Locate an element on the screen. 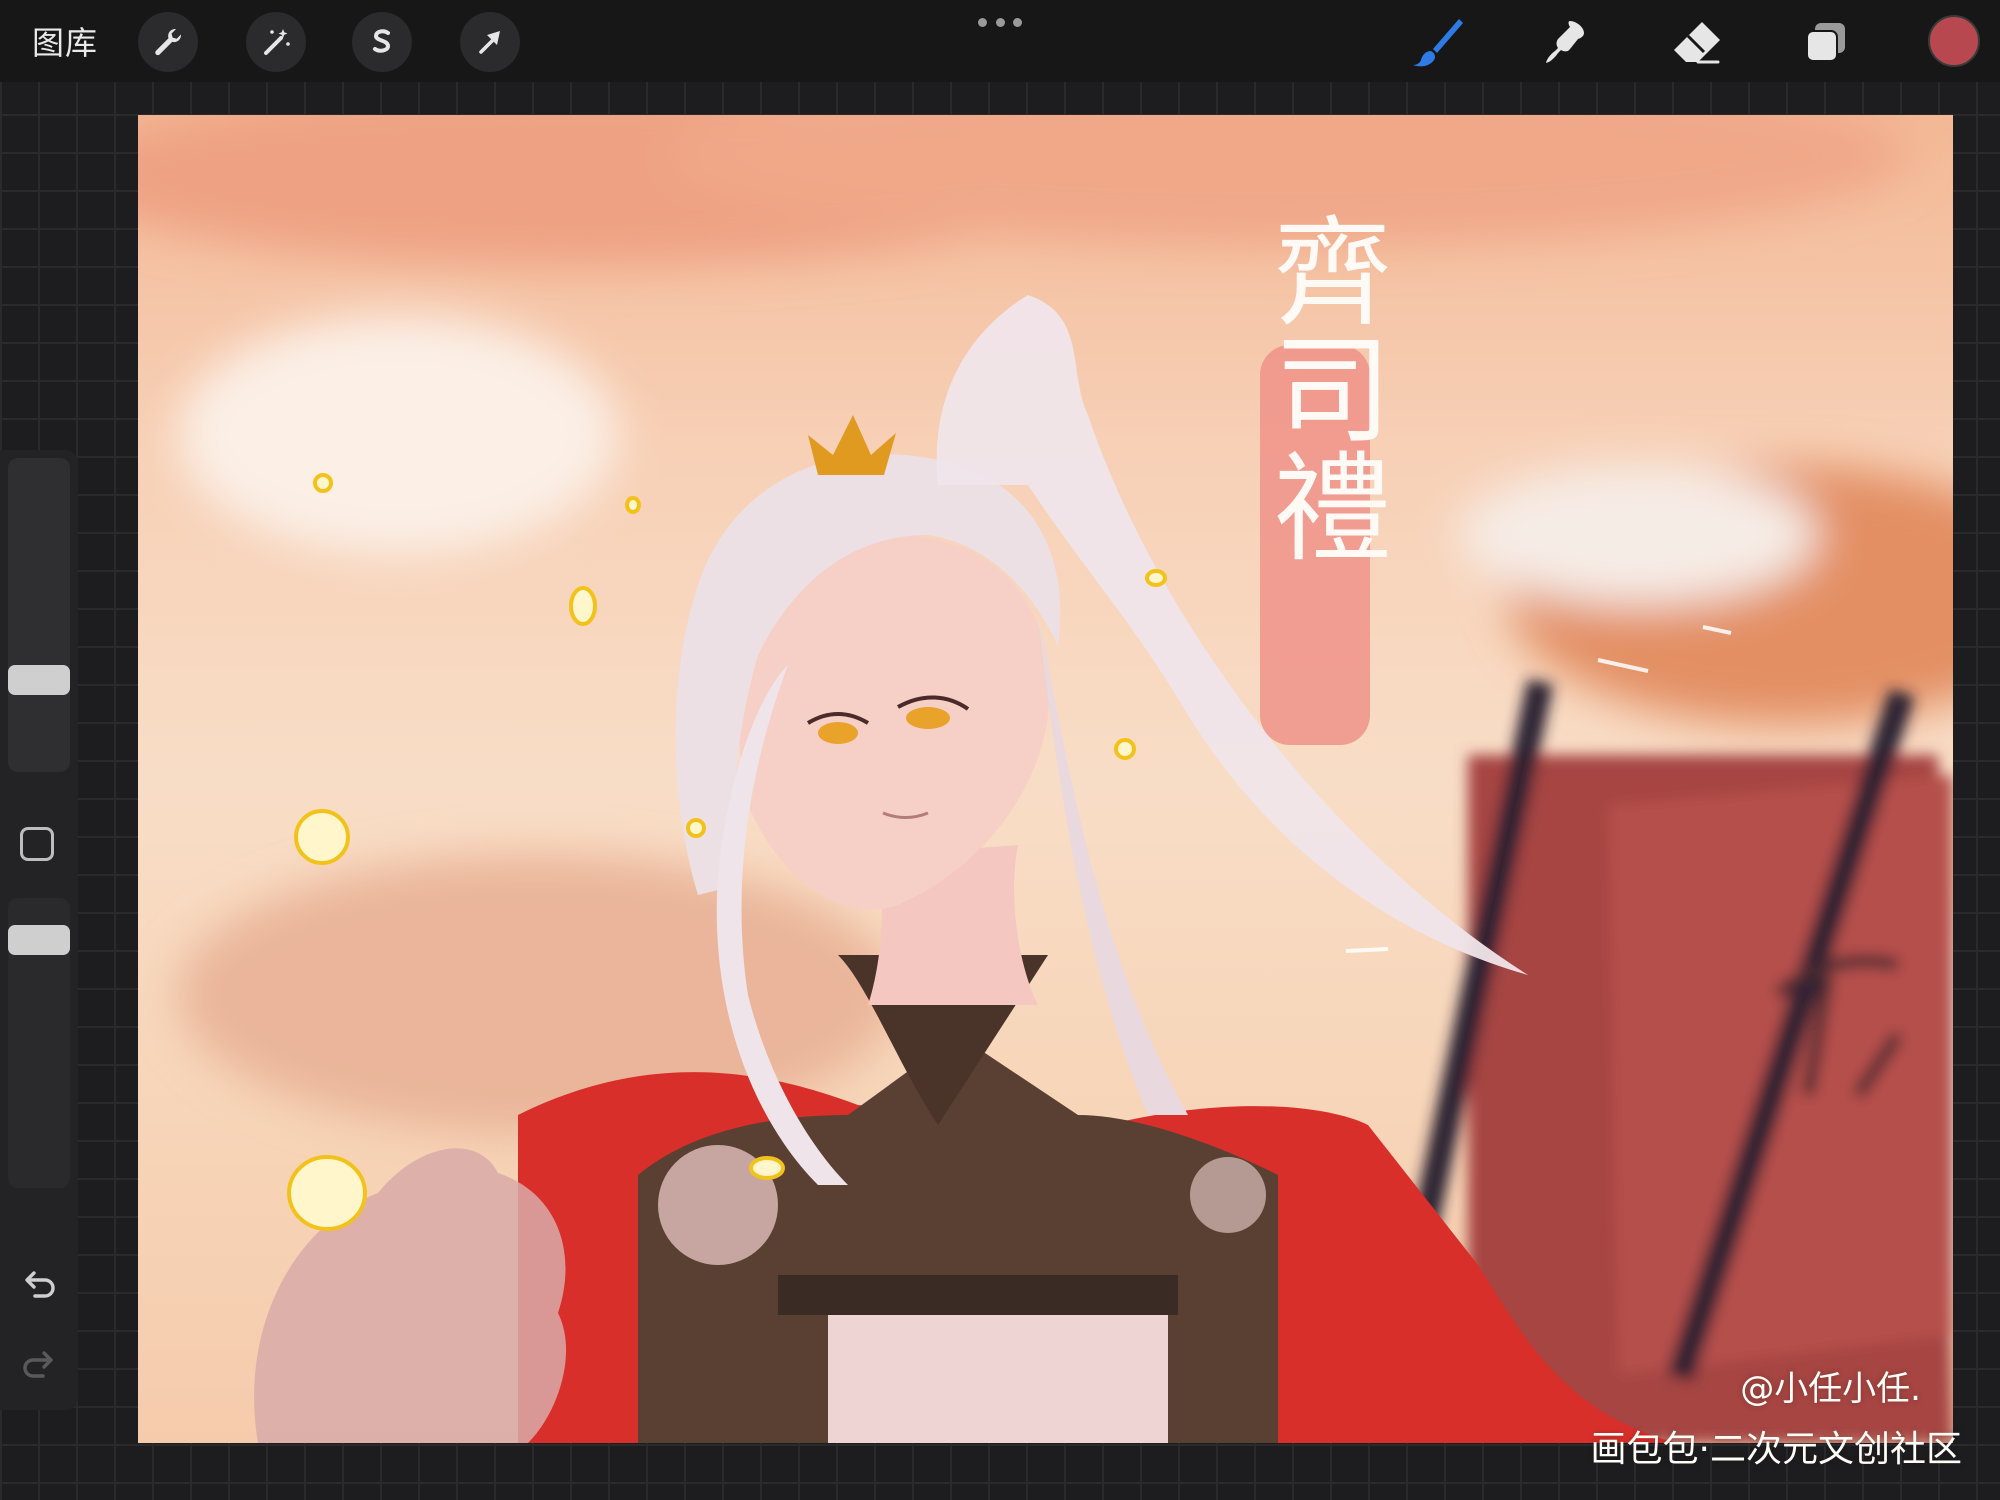 Image resolution: width=2000 pixels, height=1500 pixels. selection-button is located at coordinates (382, 42).